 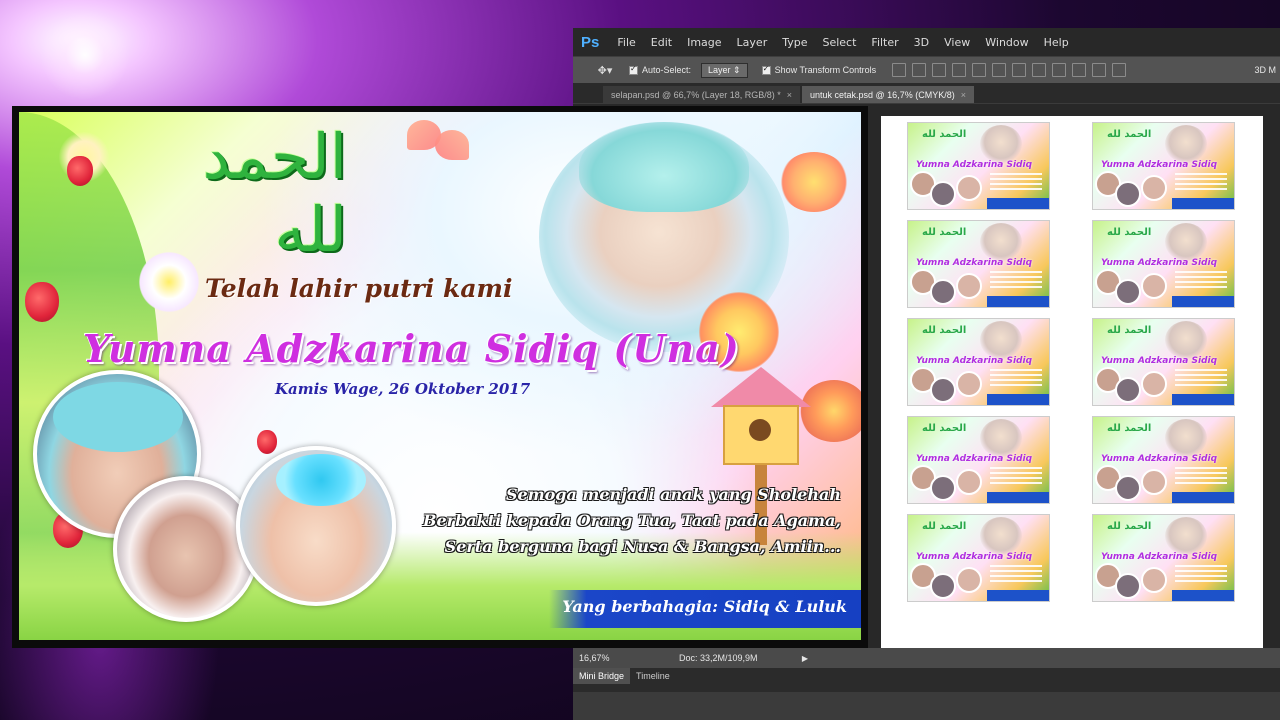 I want to click on menu-help: Help, so click(x=1056, y=42).